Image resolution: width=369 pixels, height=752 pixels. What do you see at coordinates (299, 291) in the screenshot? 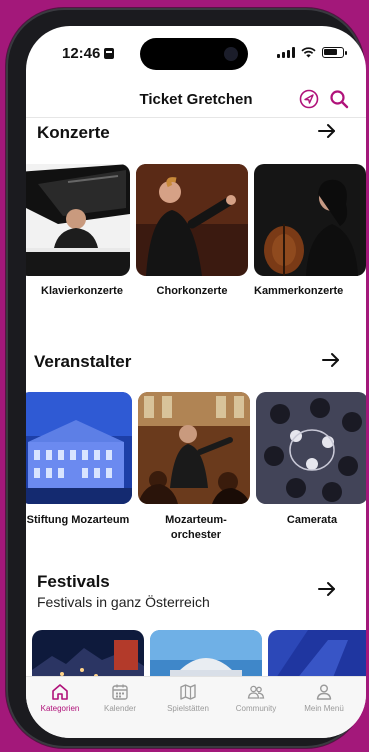
I see `card-label-kammerkonzerte: Kammerkonzerte` at bounding box center [299, 291].